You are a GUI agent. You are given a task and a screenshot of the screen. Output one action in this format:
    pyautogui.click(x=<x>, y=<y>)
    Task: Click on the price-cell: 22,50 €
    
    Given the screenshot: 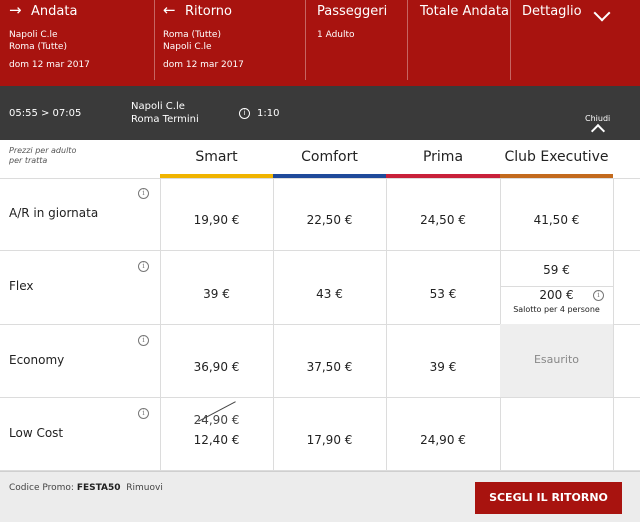 What is the action you would take?
    pyautogui.click(x=329, y=220)
    